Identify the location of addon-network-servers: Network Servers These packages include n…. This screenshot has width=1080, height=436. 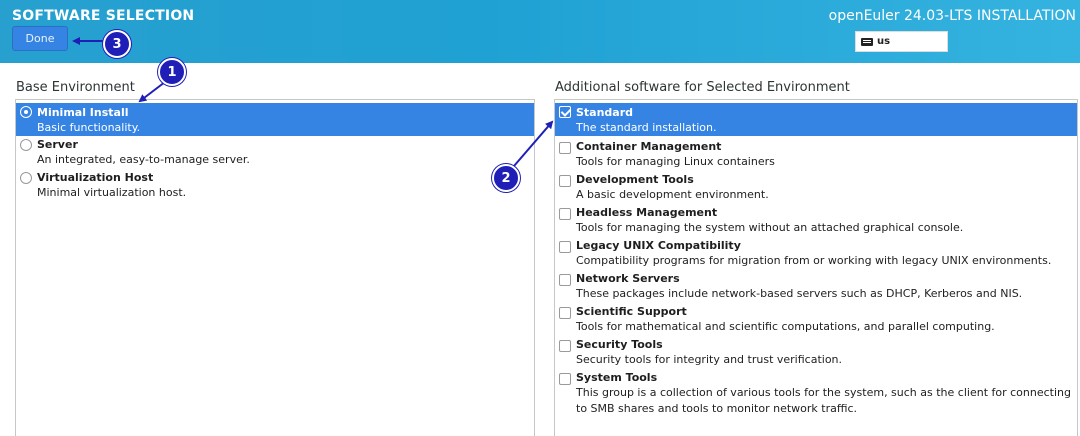
(816, 287).